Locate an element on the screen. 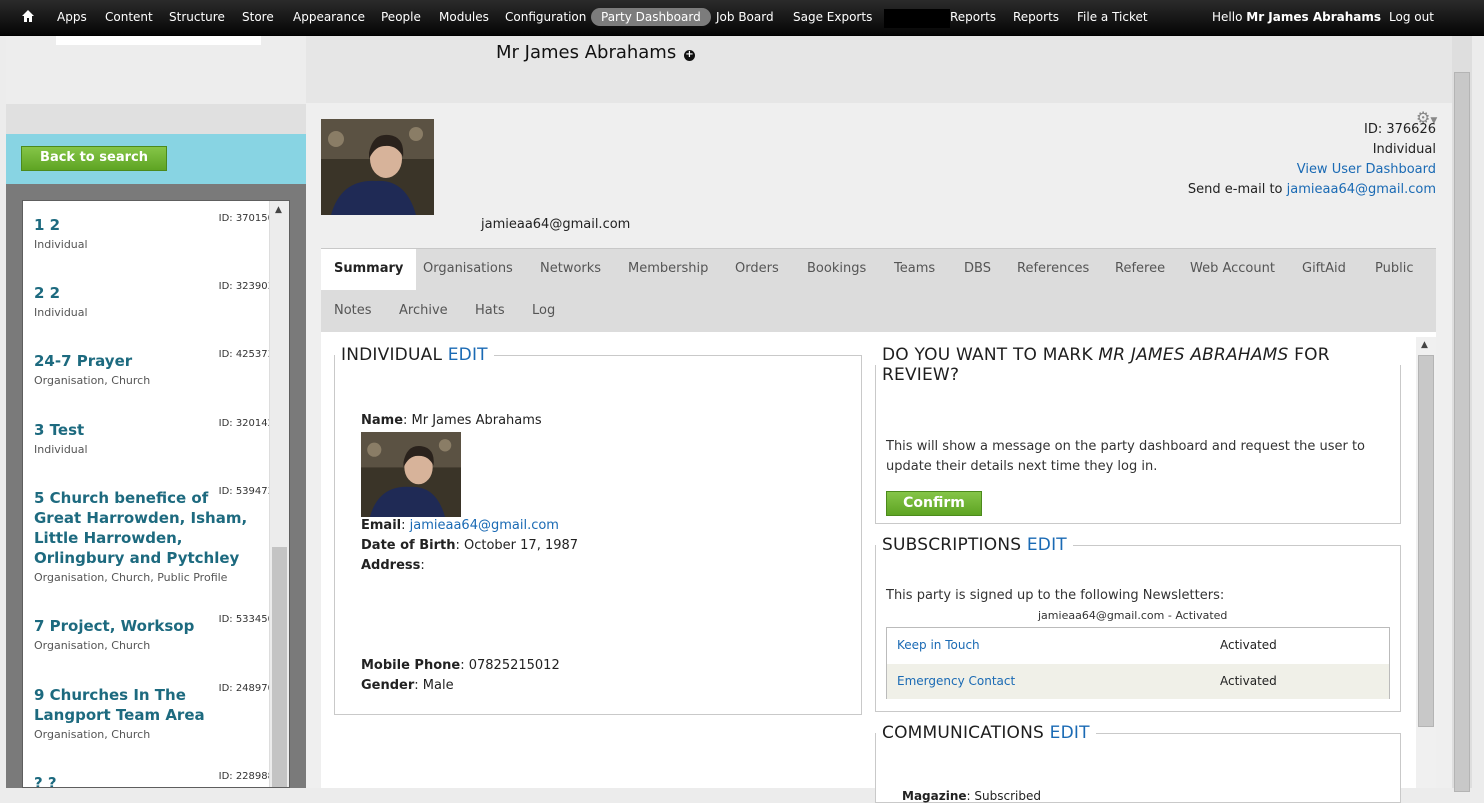 The width and height of the screenshot is (1484, 803). logo-area is located at coordinates (158, 40).